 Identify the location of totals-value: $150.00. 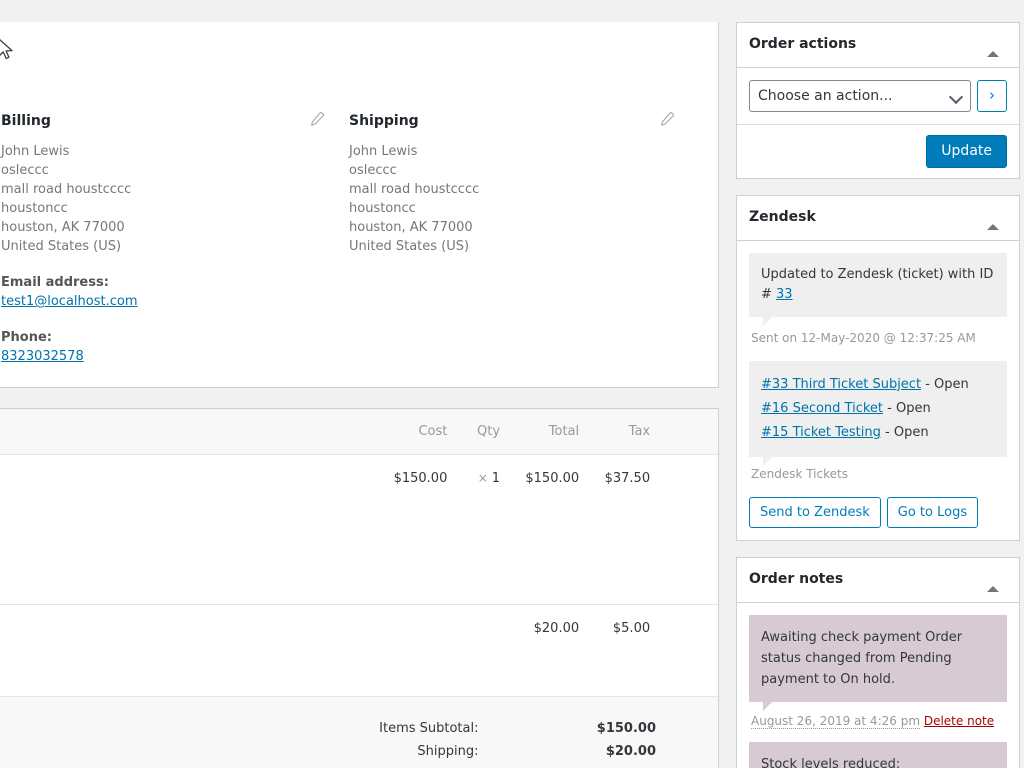
(626, 728).